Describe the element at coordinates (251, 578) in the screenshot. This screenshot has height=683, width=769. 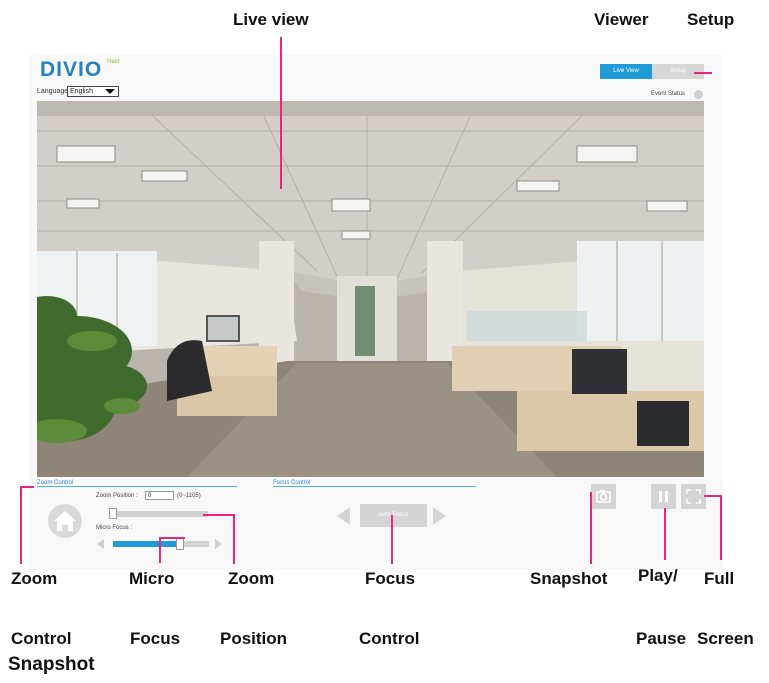
I see `callout-zoom-2: Zoom` at that location.